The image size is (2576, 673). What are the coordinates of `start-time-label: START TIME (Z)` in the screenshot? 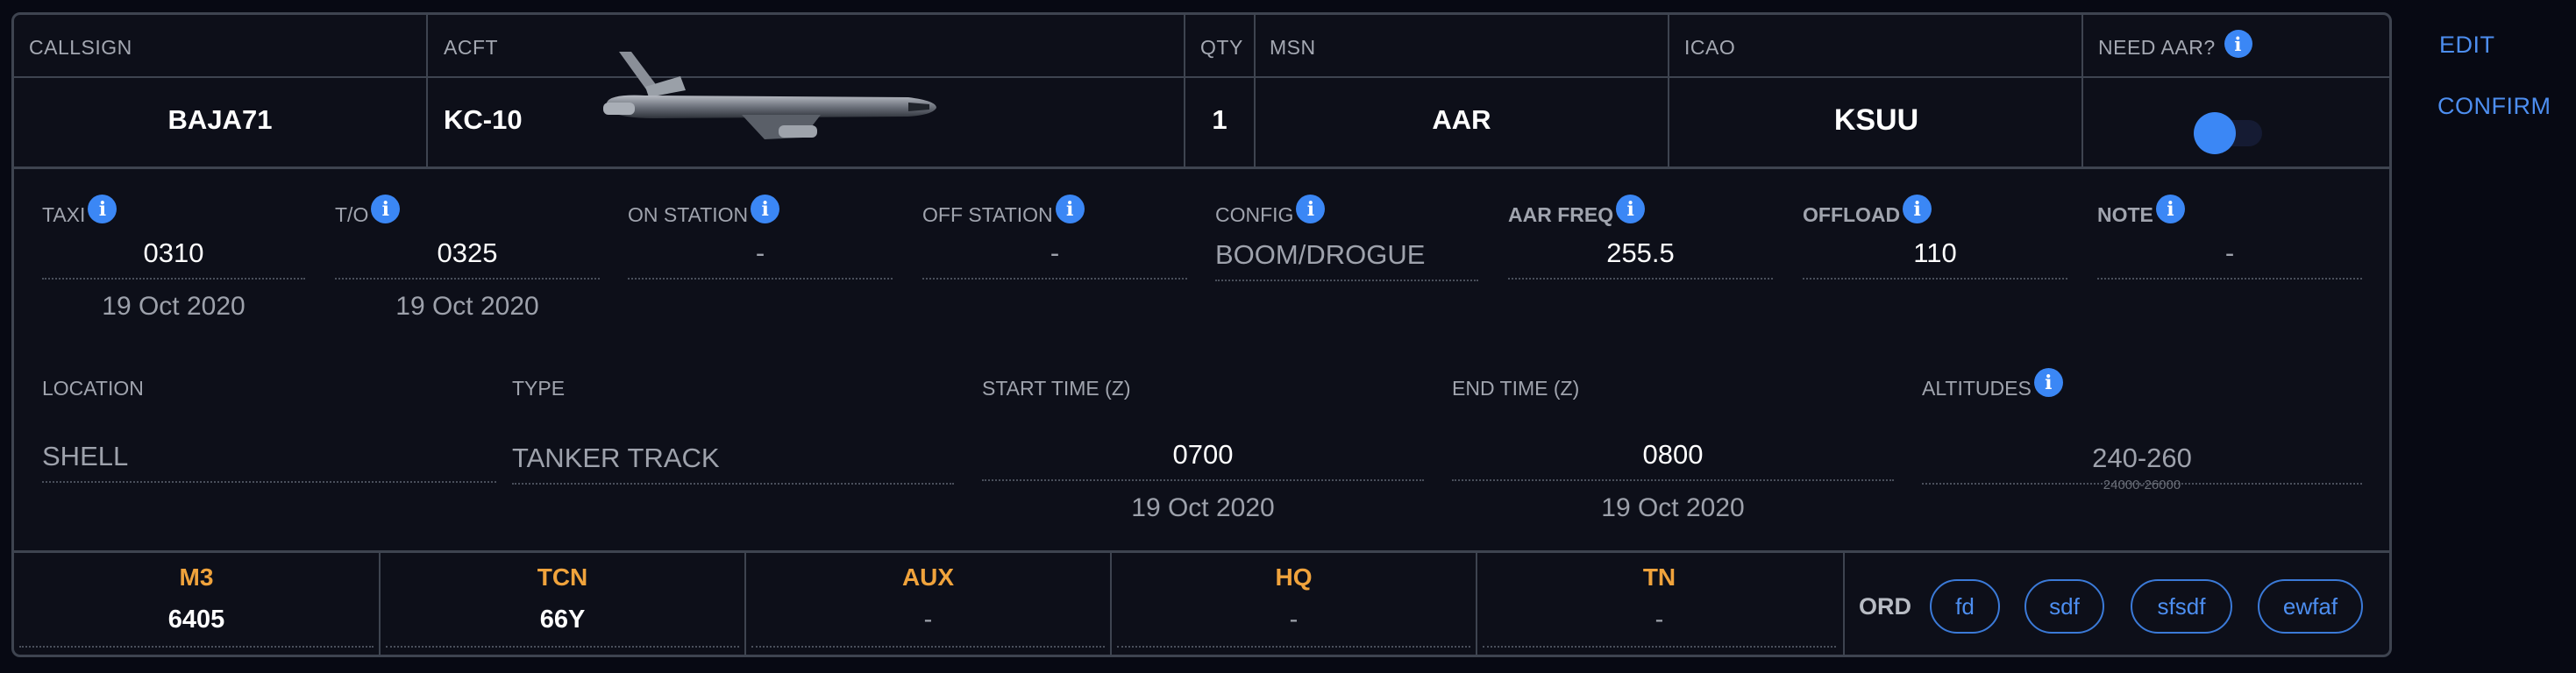 It's located at (1056, 388).